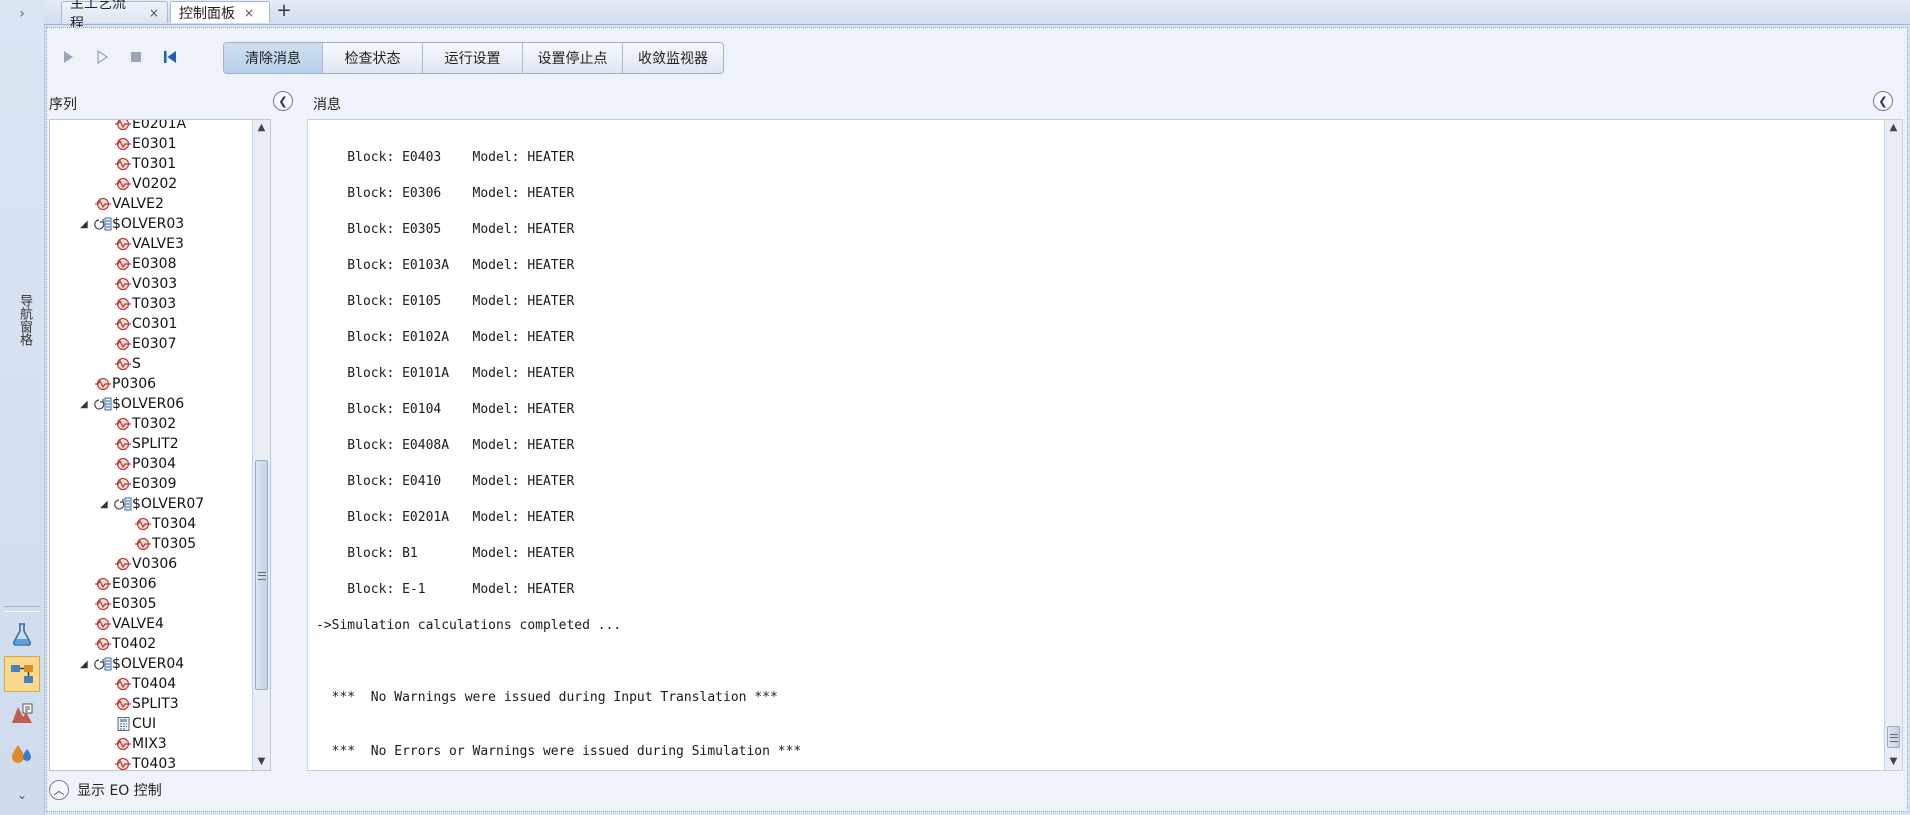 The image size is (1910, 815). I want to click on tree-item: E0301, so click(155, 144).